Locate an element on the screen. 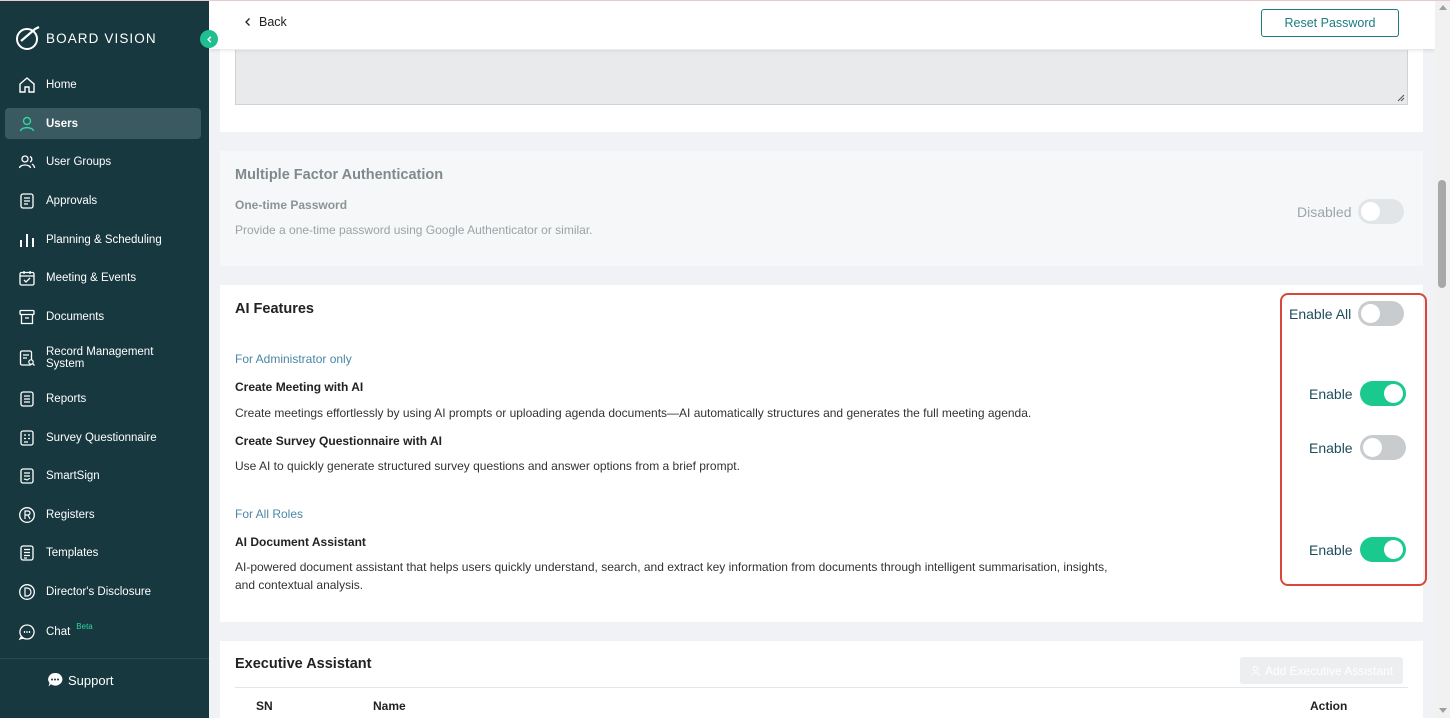 This screenshot has width=1450, height=718. add-executive-assistant-button: Add Executive Assistant is located at coordinates (1321, 670).